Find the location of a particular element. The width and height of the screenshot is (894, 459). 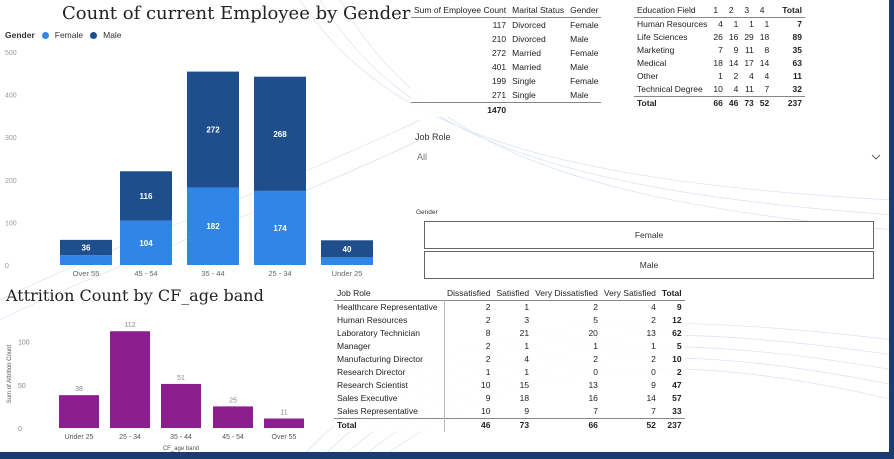

cell-value: 33 is located at coordinates (677, 411).